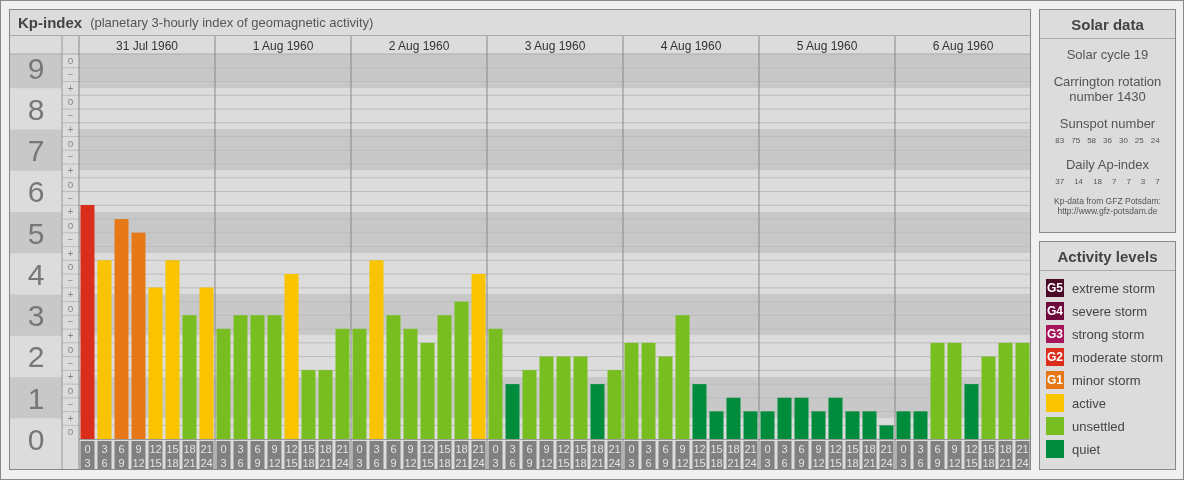 This screenshot has width=1184, height=480. What do you see at coordinates (36, 150) in the screenshot?
I see `y-axis-label: 7` at bounding box center [36, 150].